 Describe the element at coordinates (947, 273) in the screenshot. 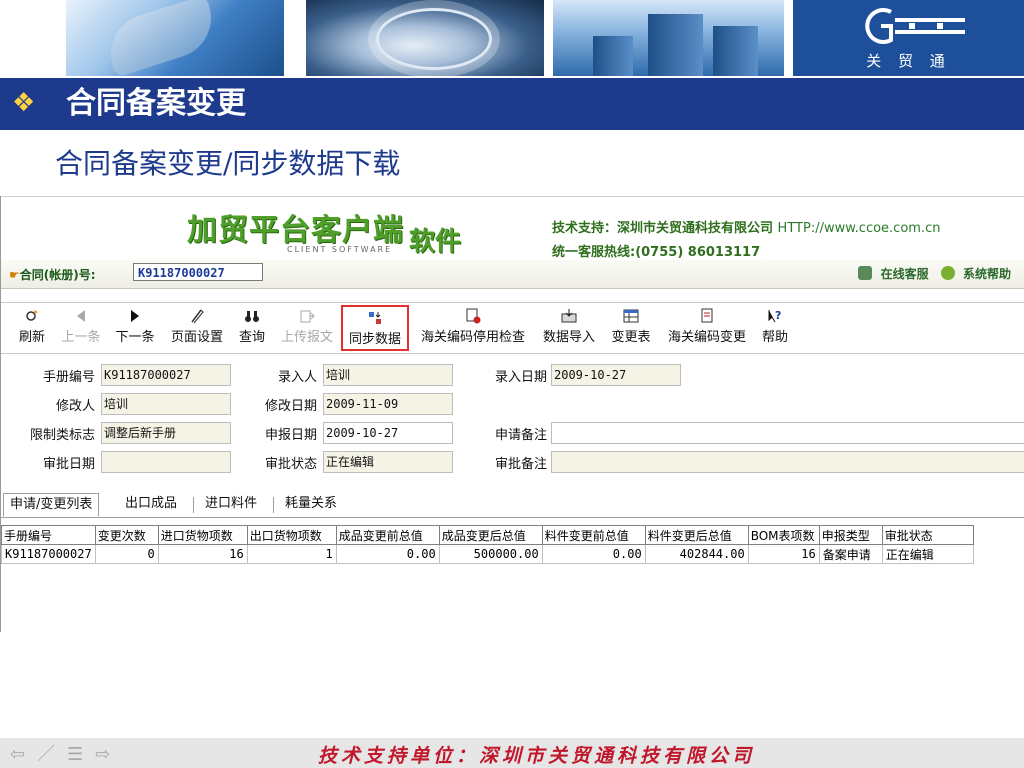

I see `help-circle-icon` at that location.